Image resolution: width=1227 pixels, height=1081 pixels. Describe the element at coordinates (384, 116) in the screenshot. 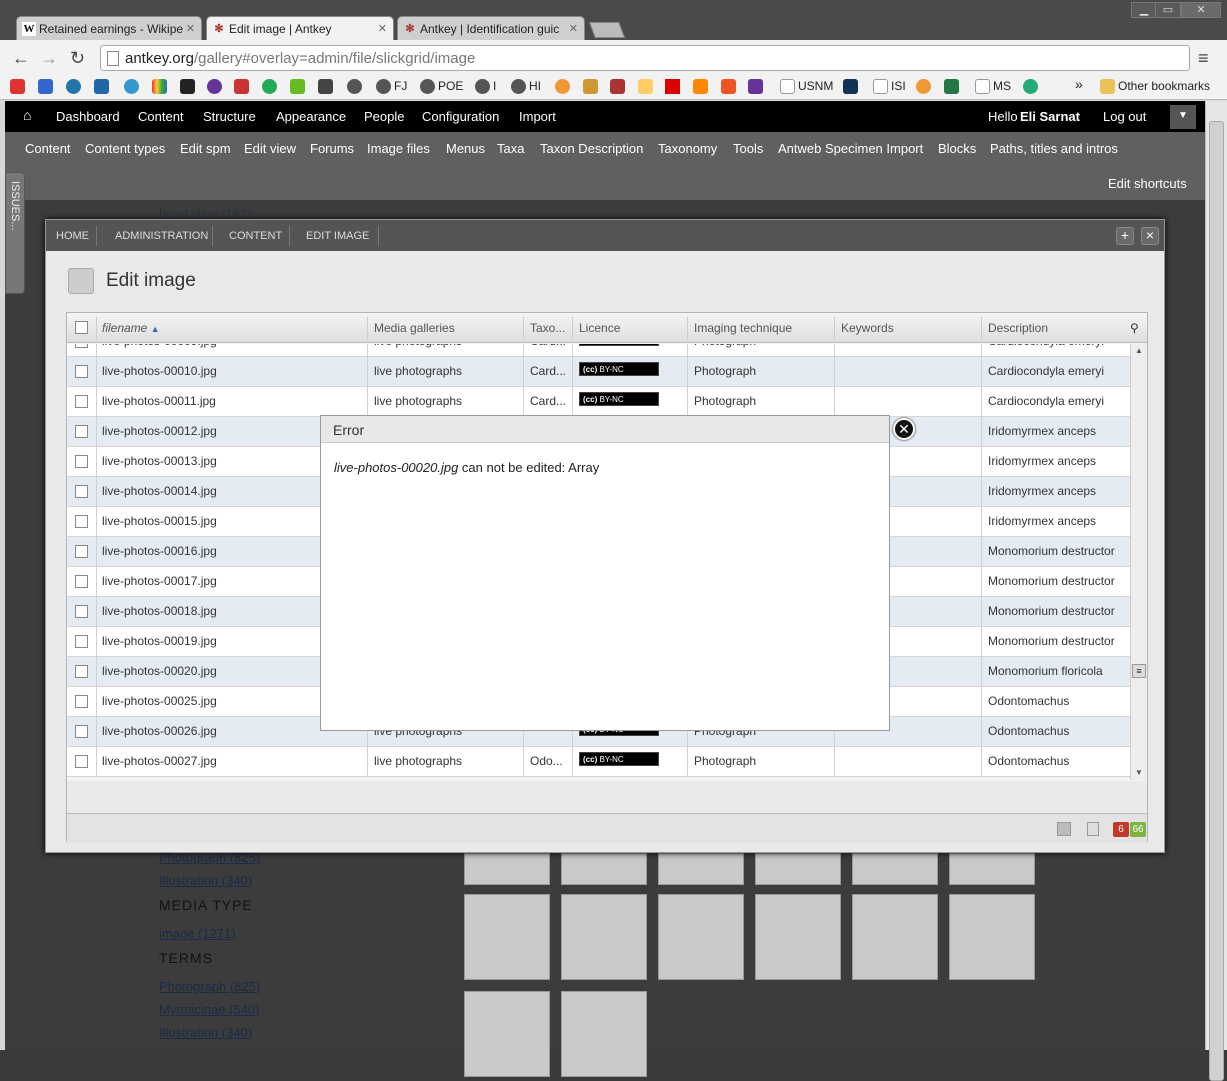

I see `admin-menu-people: People` at that location.